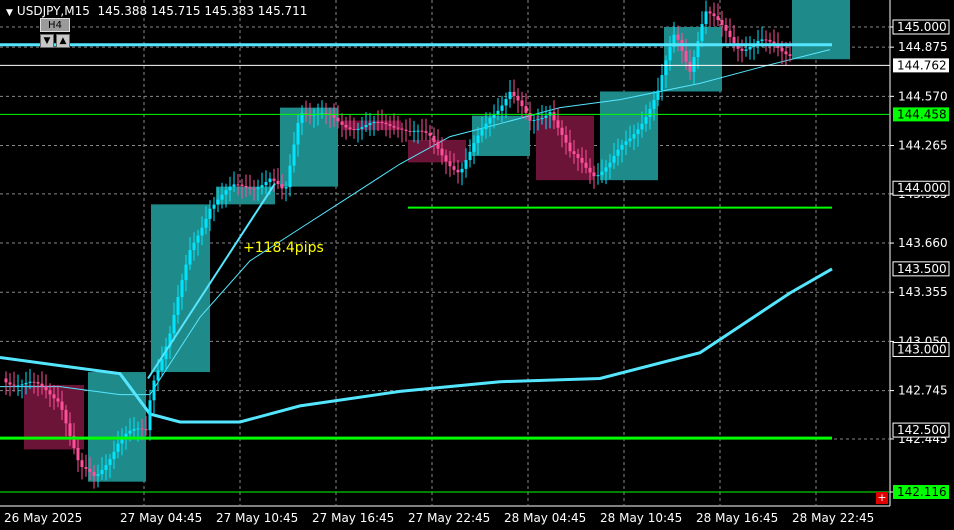  What do you see at coordinates (737, 518) in the screenshot?
I see `time-tick-label: 28 May 16:45` at bounding box center [737, 518].